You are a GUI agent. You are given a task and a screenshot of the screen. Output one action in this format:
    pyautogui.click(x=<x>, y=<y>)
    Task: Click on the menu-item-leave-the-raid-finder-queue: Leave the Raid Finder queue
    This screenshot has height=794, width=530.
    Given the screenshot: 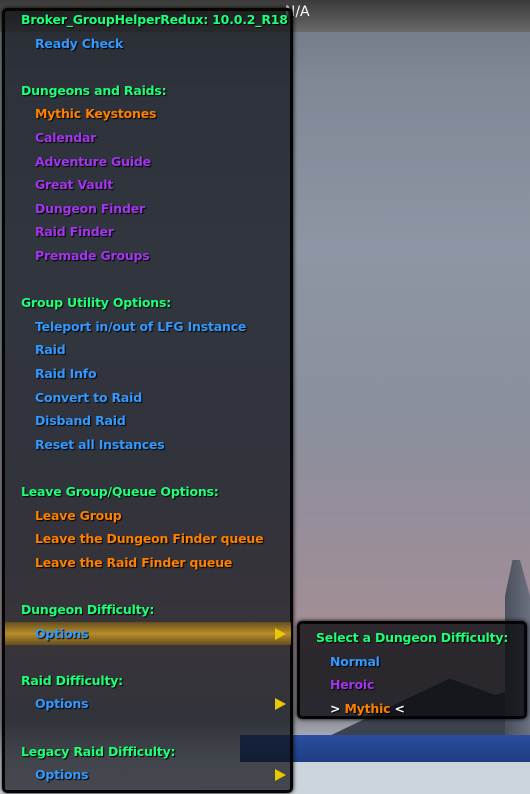 What is the action you would take?
    pyautogui.click(x=118, y=563)
    